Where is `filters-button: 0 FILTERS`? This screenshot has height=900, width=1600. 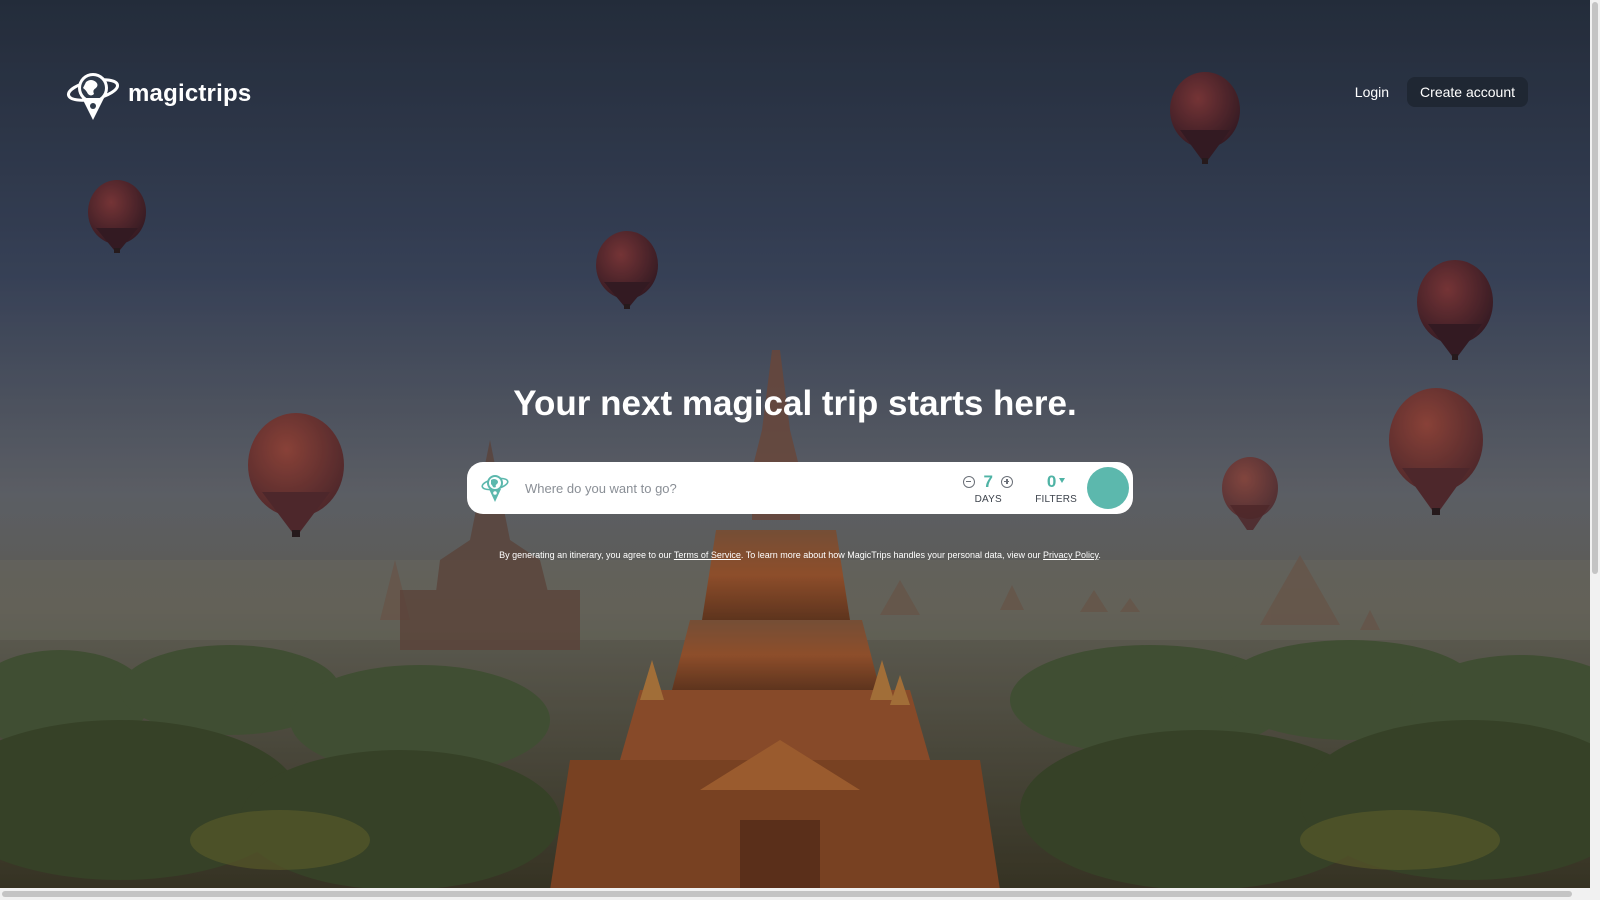 filters-button: 0 FILTERS is located at coordinates (1056, 488).